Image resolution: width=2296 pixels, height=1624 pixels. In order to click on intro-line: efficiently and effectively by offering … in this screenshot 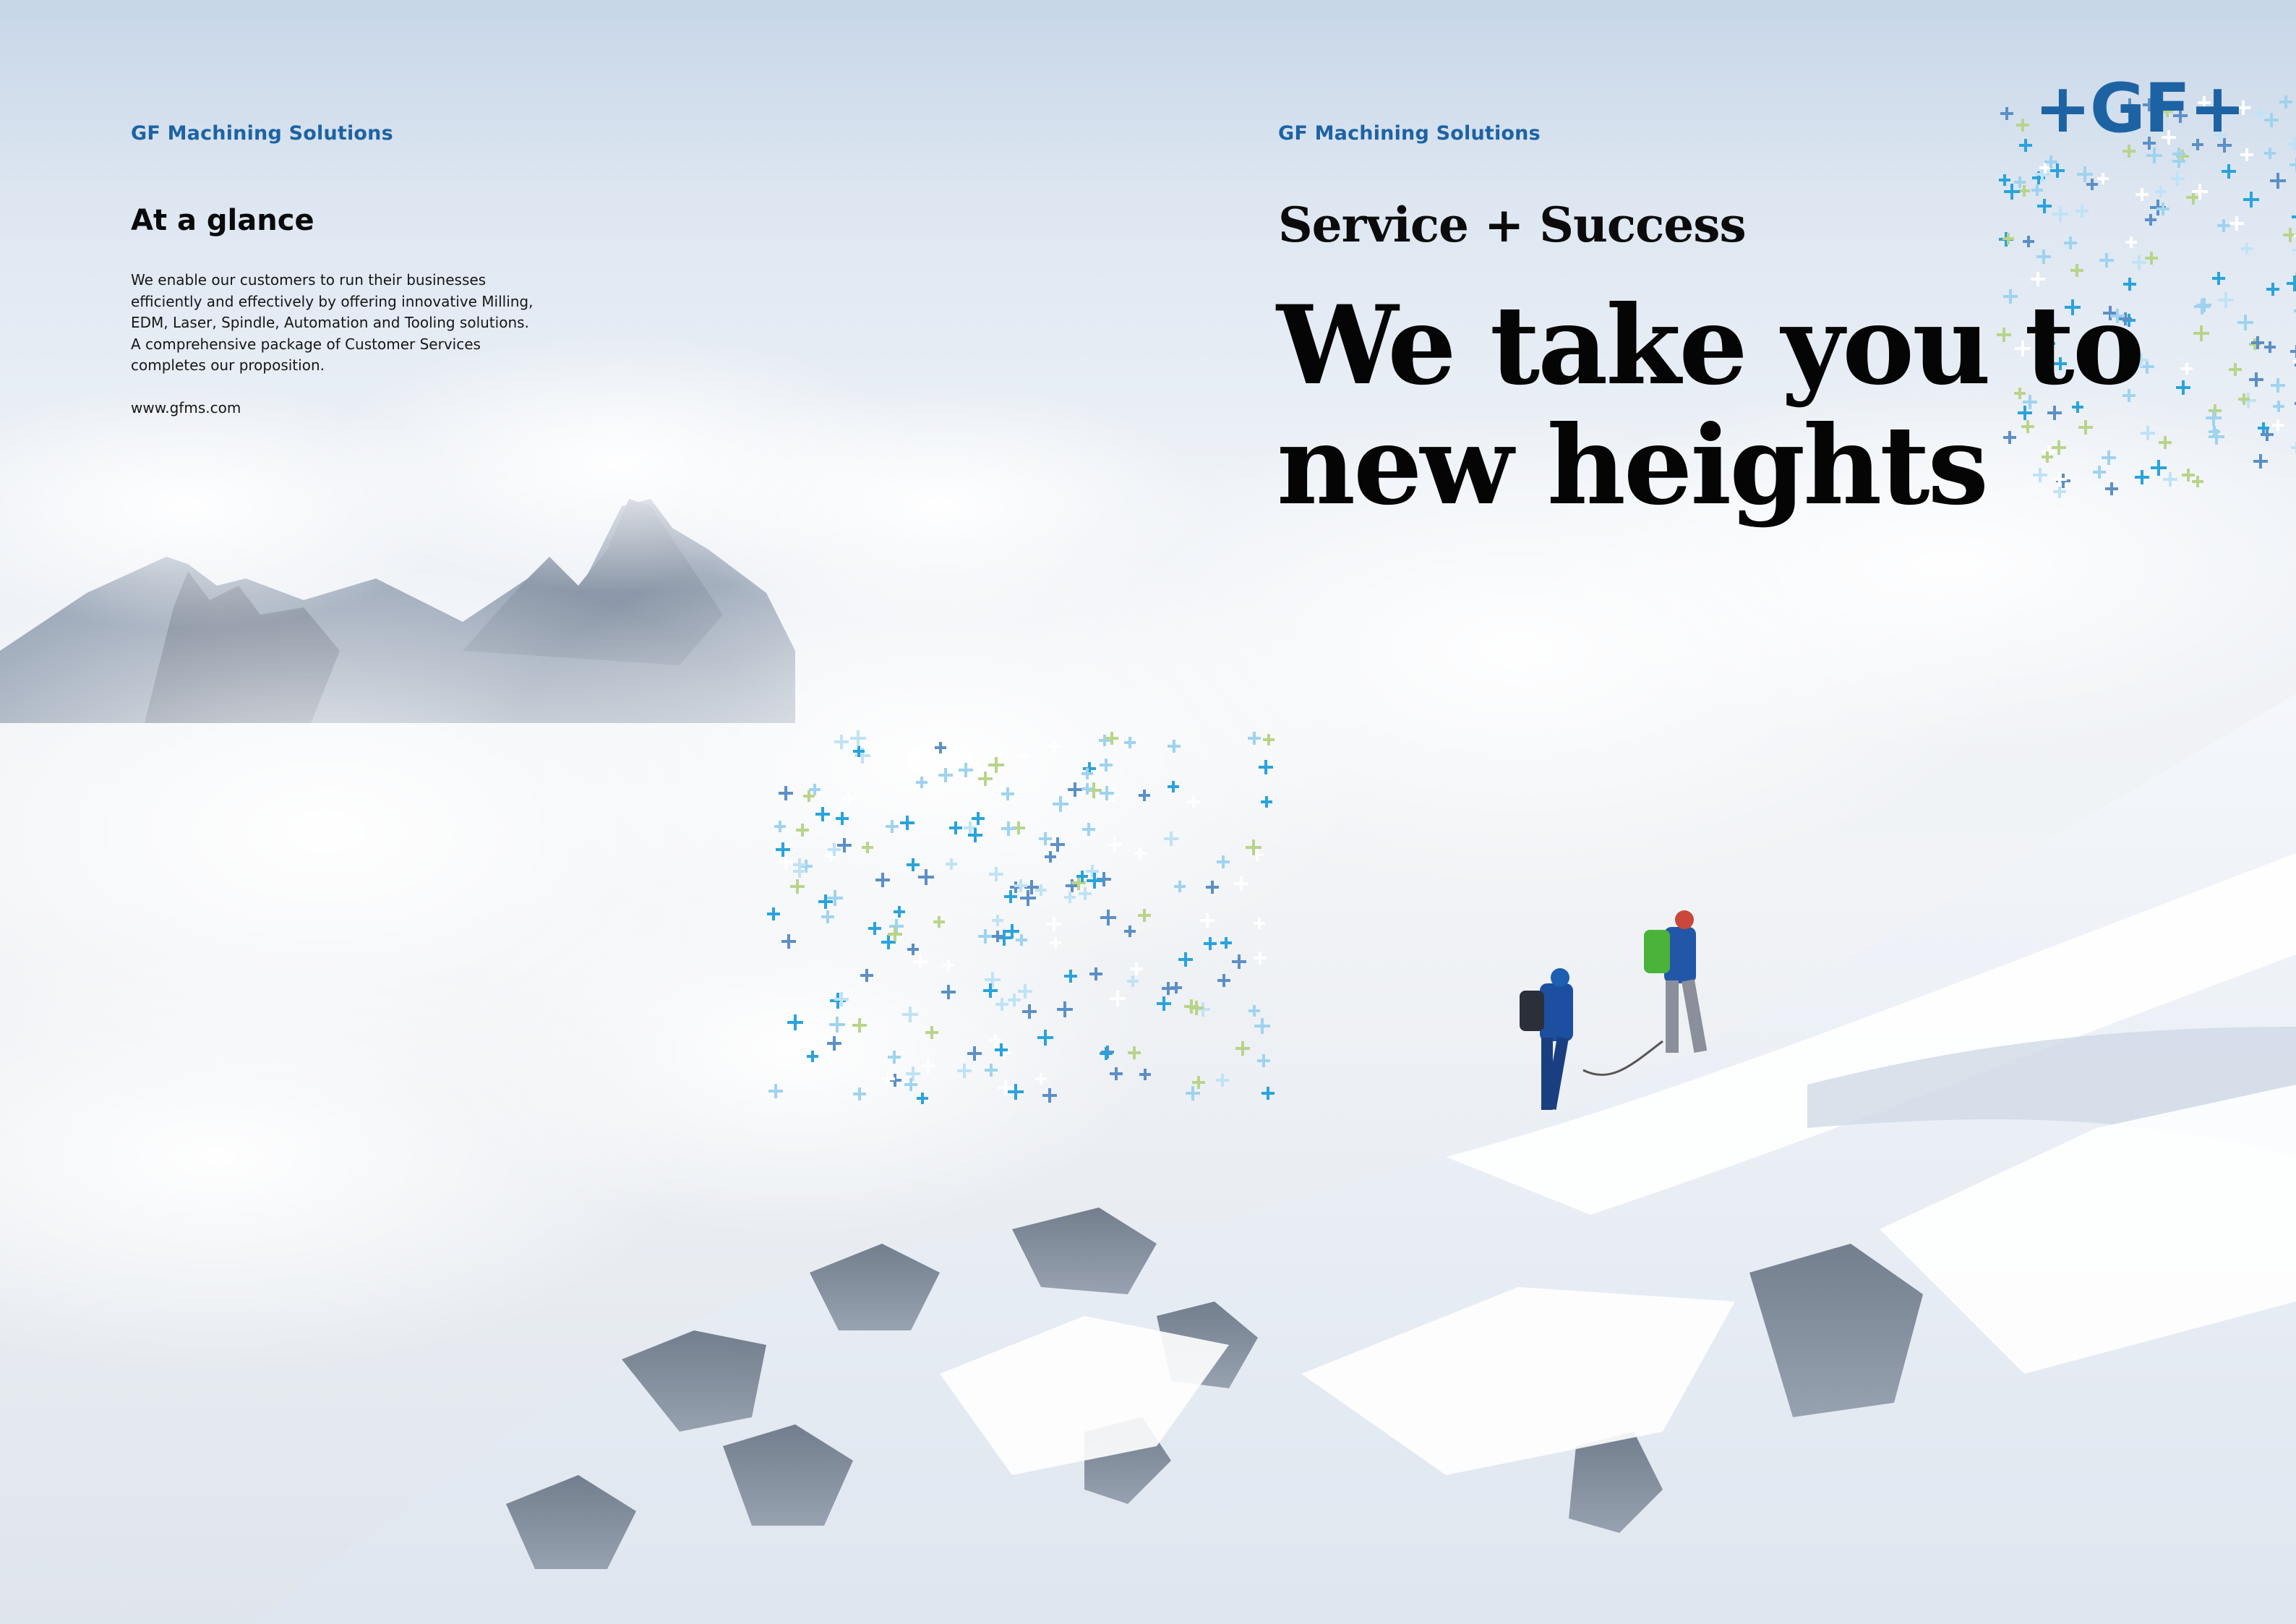, I will do `click(332, 301)`.